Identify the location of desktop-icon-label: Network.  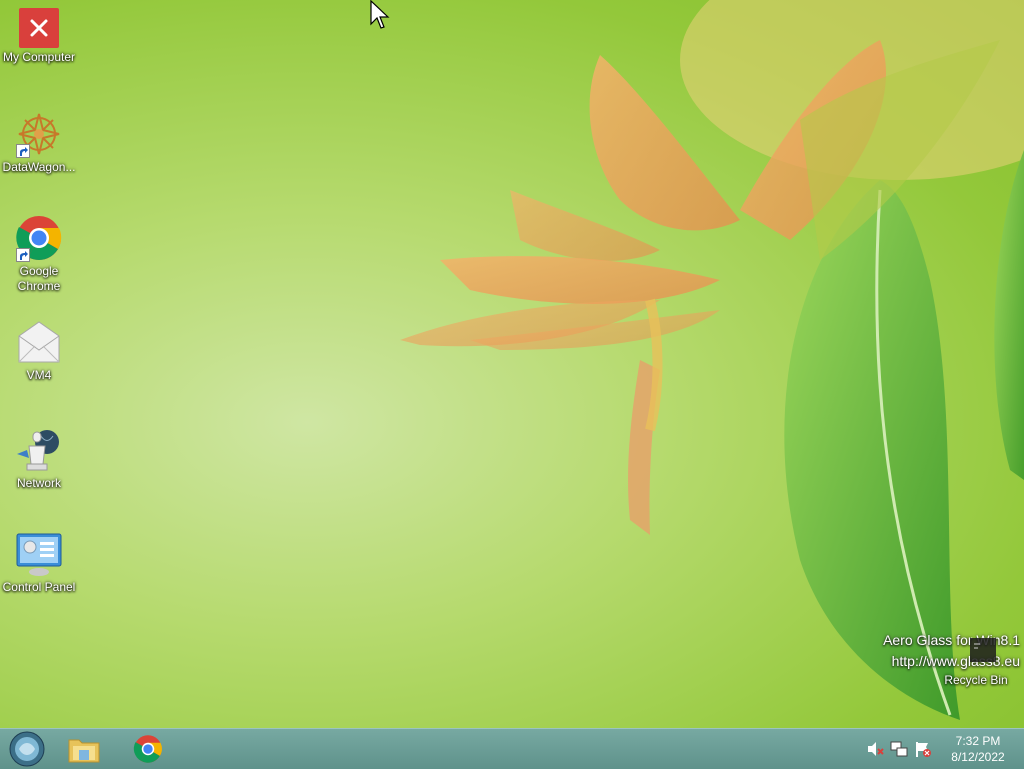
(38, 483).